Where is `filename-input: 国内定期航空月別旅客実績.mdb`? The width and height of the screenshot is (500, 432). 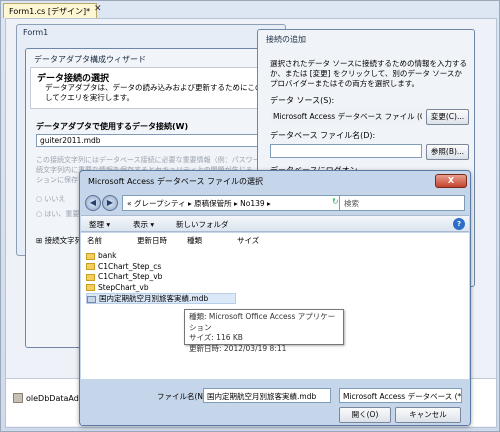 filename-input: 国内定期航空月別旅客実績.mdb is located at coordinates (267, 395).